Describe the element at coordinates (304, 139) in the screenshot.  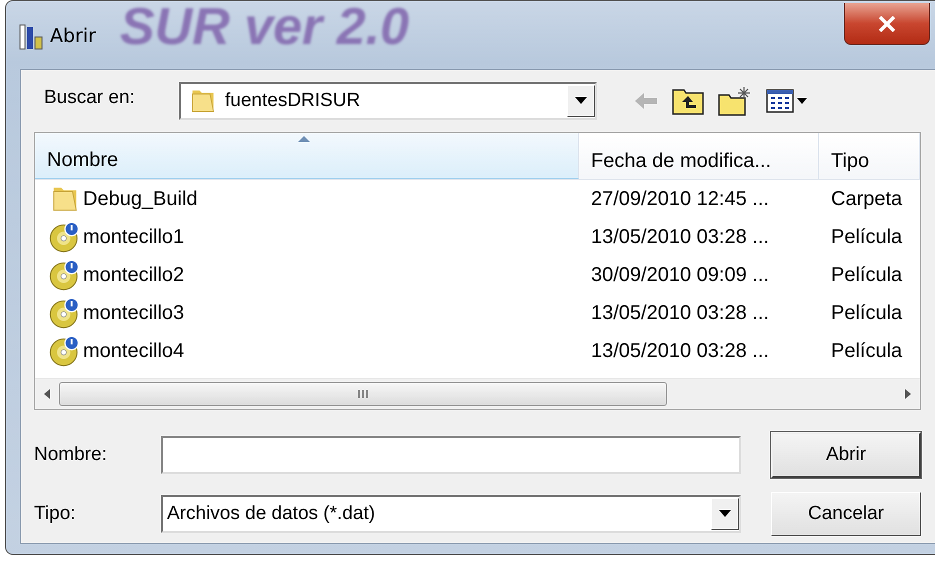
I see `sort-arrow-icon` at that location.